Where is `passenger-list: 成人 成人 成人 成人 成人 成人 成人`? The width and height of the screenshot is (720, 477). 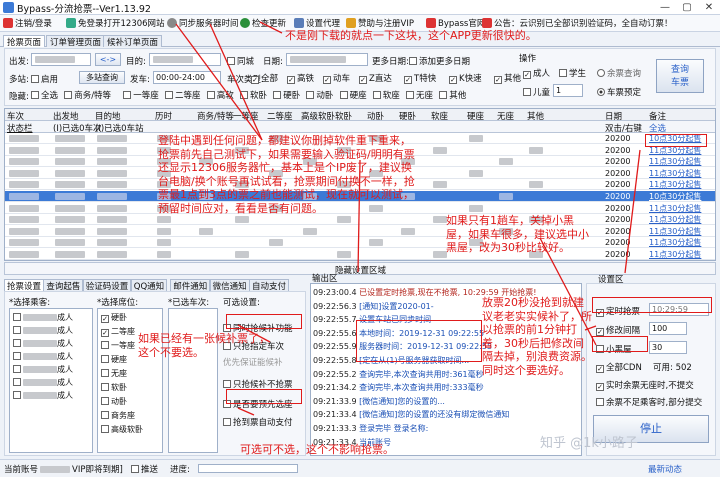 passenger-list: 成人 成人 成人 成人 成人 成人 成人 is located at coordinates (51, 380).